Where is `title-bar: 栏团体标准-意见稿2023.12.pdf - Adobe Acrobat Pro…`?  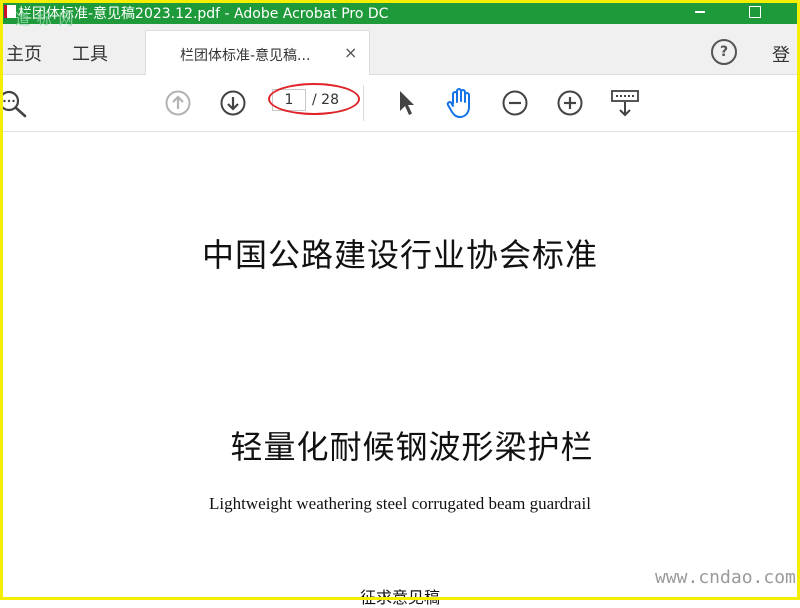 title-bar: 栏团体标准-意见稿2023.12.pdf - Adobe Acrobat Pro… is located at coordinates (400, 12).